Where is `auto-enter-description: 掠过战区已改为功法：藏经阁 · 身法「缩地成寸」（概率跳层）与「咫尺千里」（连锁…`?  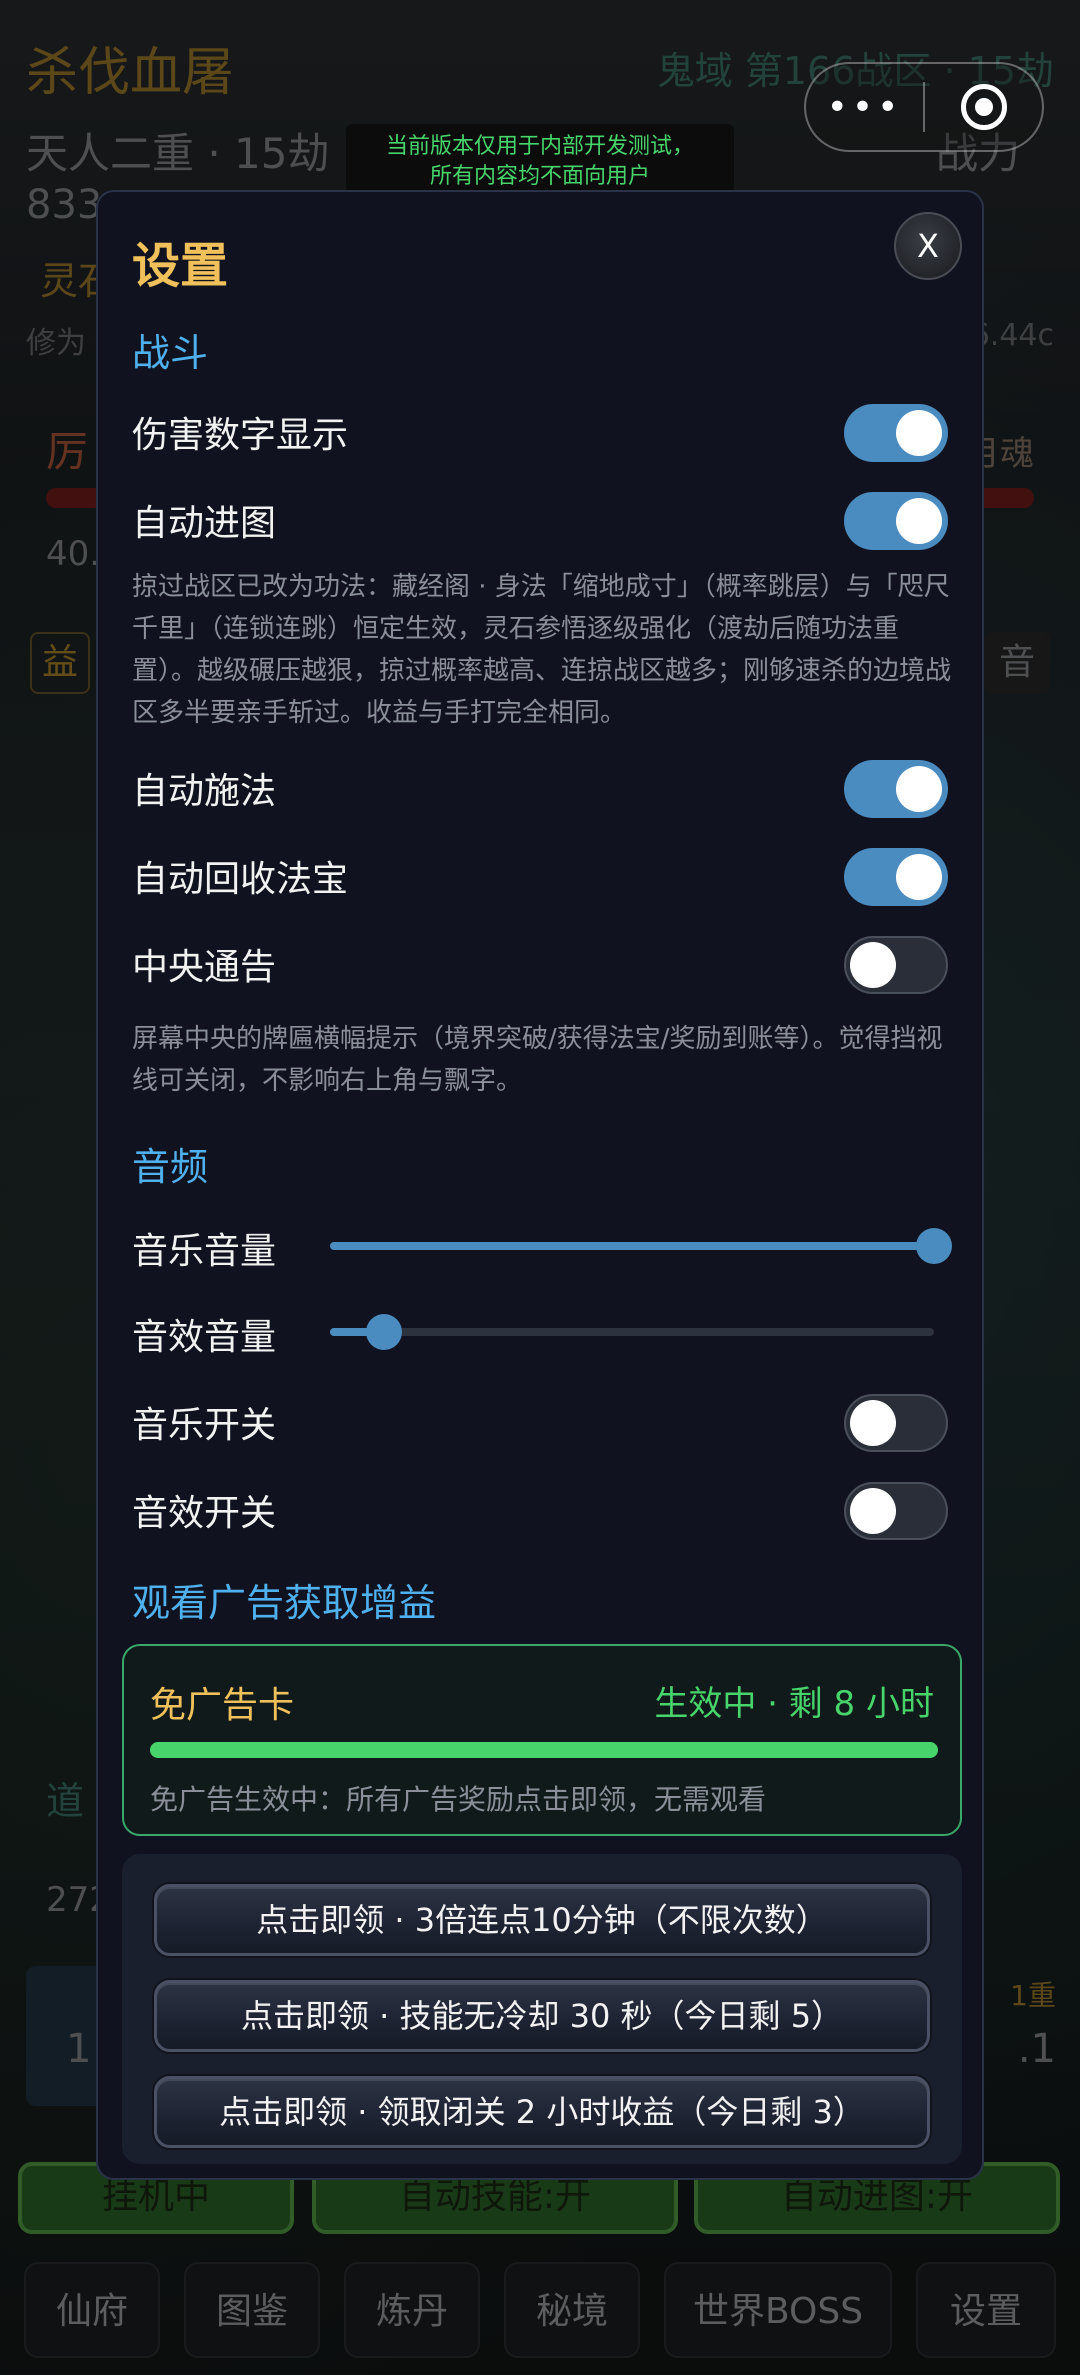
auto-enter-description: 掠过战区已改为功法：藏经阁 · 身法「缩地成寸」（概率跳层）与「咫尺千里」（连锁… is located at coordinates (542, 650).